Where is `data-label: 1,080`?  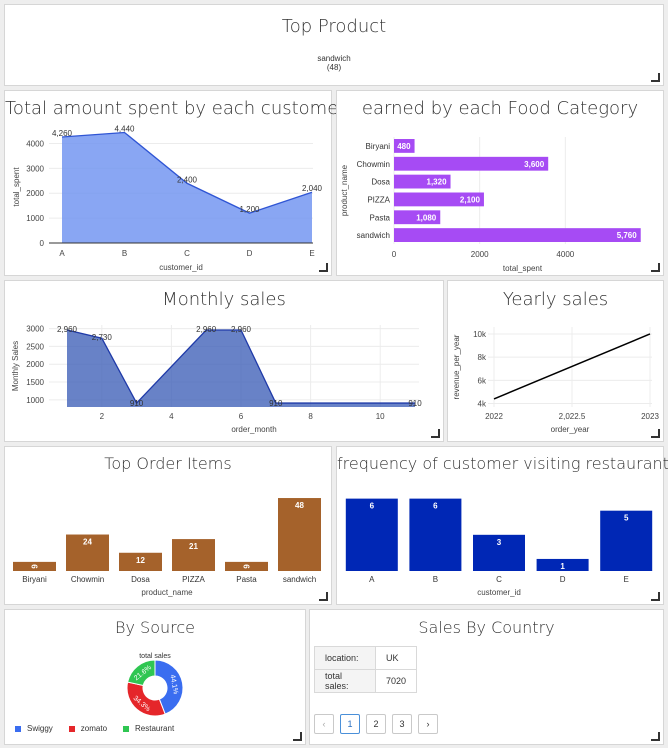
data-label: 1,080 is located at coordinates (426, 217).